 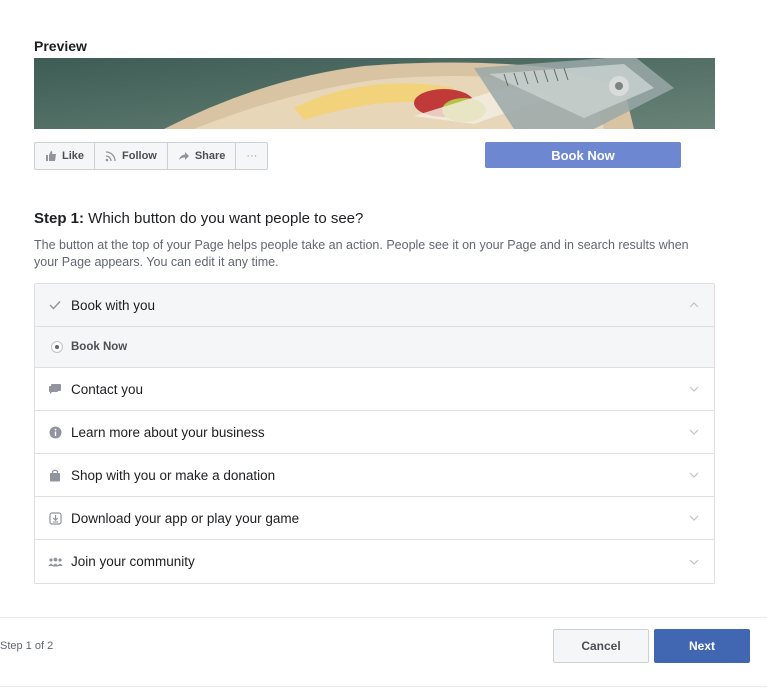 What do you see at coordinates (374, 305) in the screenshot?
I see `option-book-with-you: Book with you` at bounding box center [374, 305].